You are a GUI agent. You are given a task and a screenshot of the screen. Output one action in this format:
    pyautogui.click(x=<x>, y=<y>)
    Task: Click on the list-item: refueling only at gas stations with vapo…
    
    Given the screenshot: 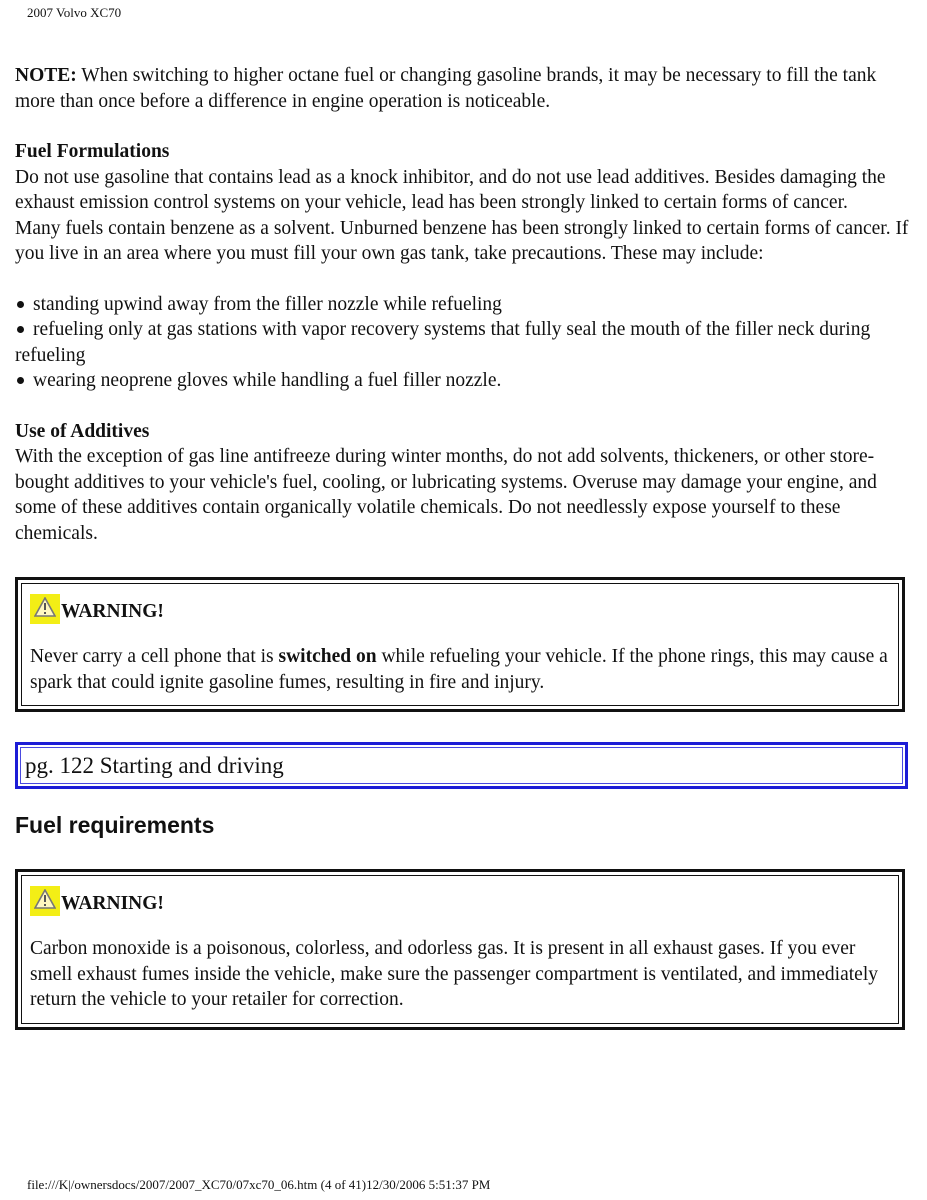 What is the action you would take?
    pyautogui.click(x=465, y=342)
    